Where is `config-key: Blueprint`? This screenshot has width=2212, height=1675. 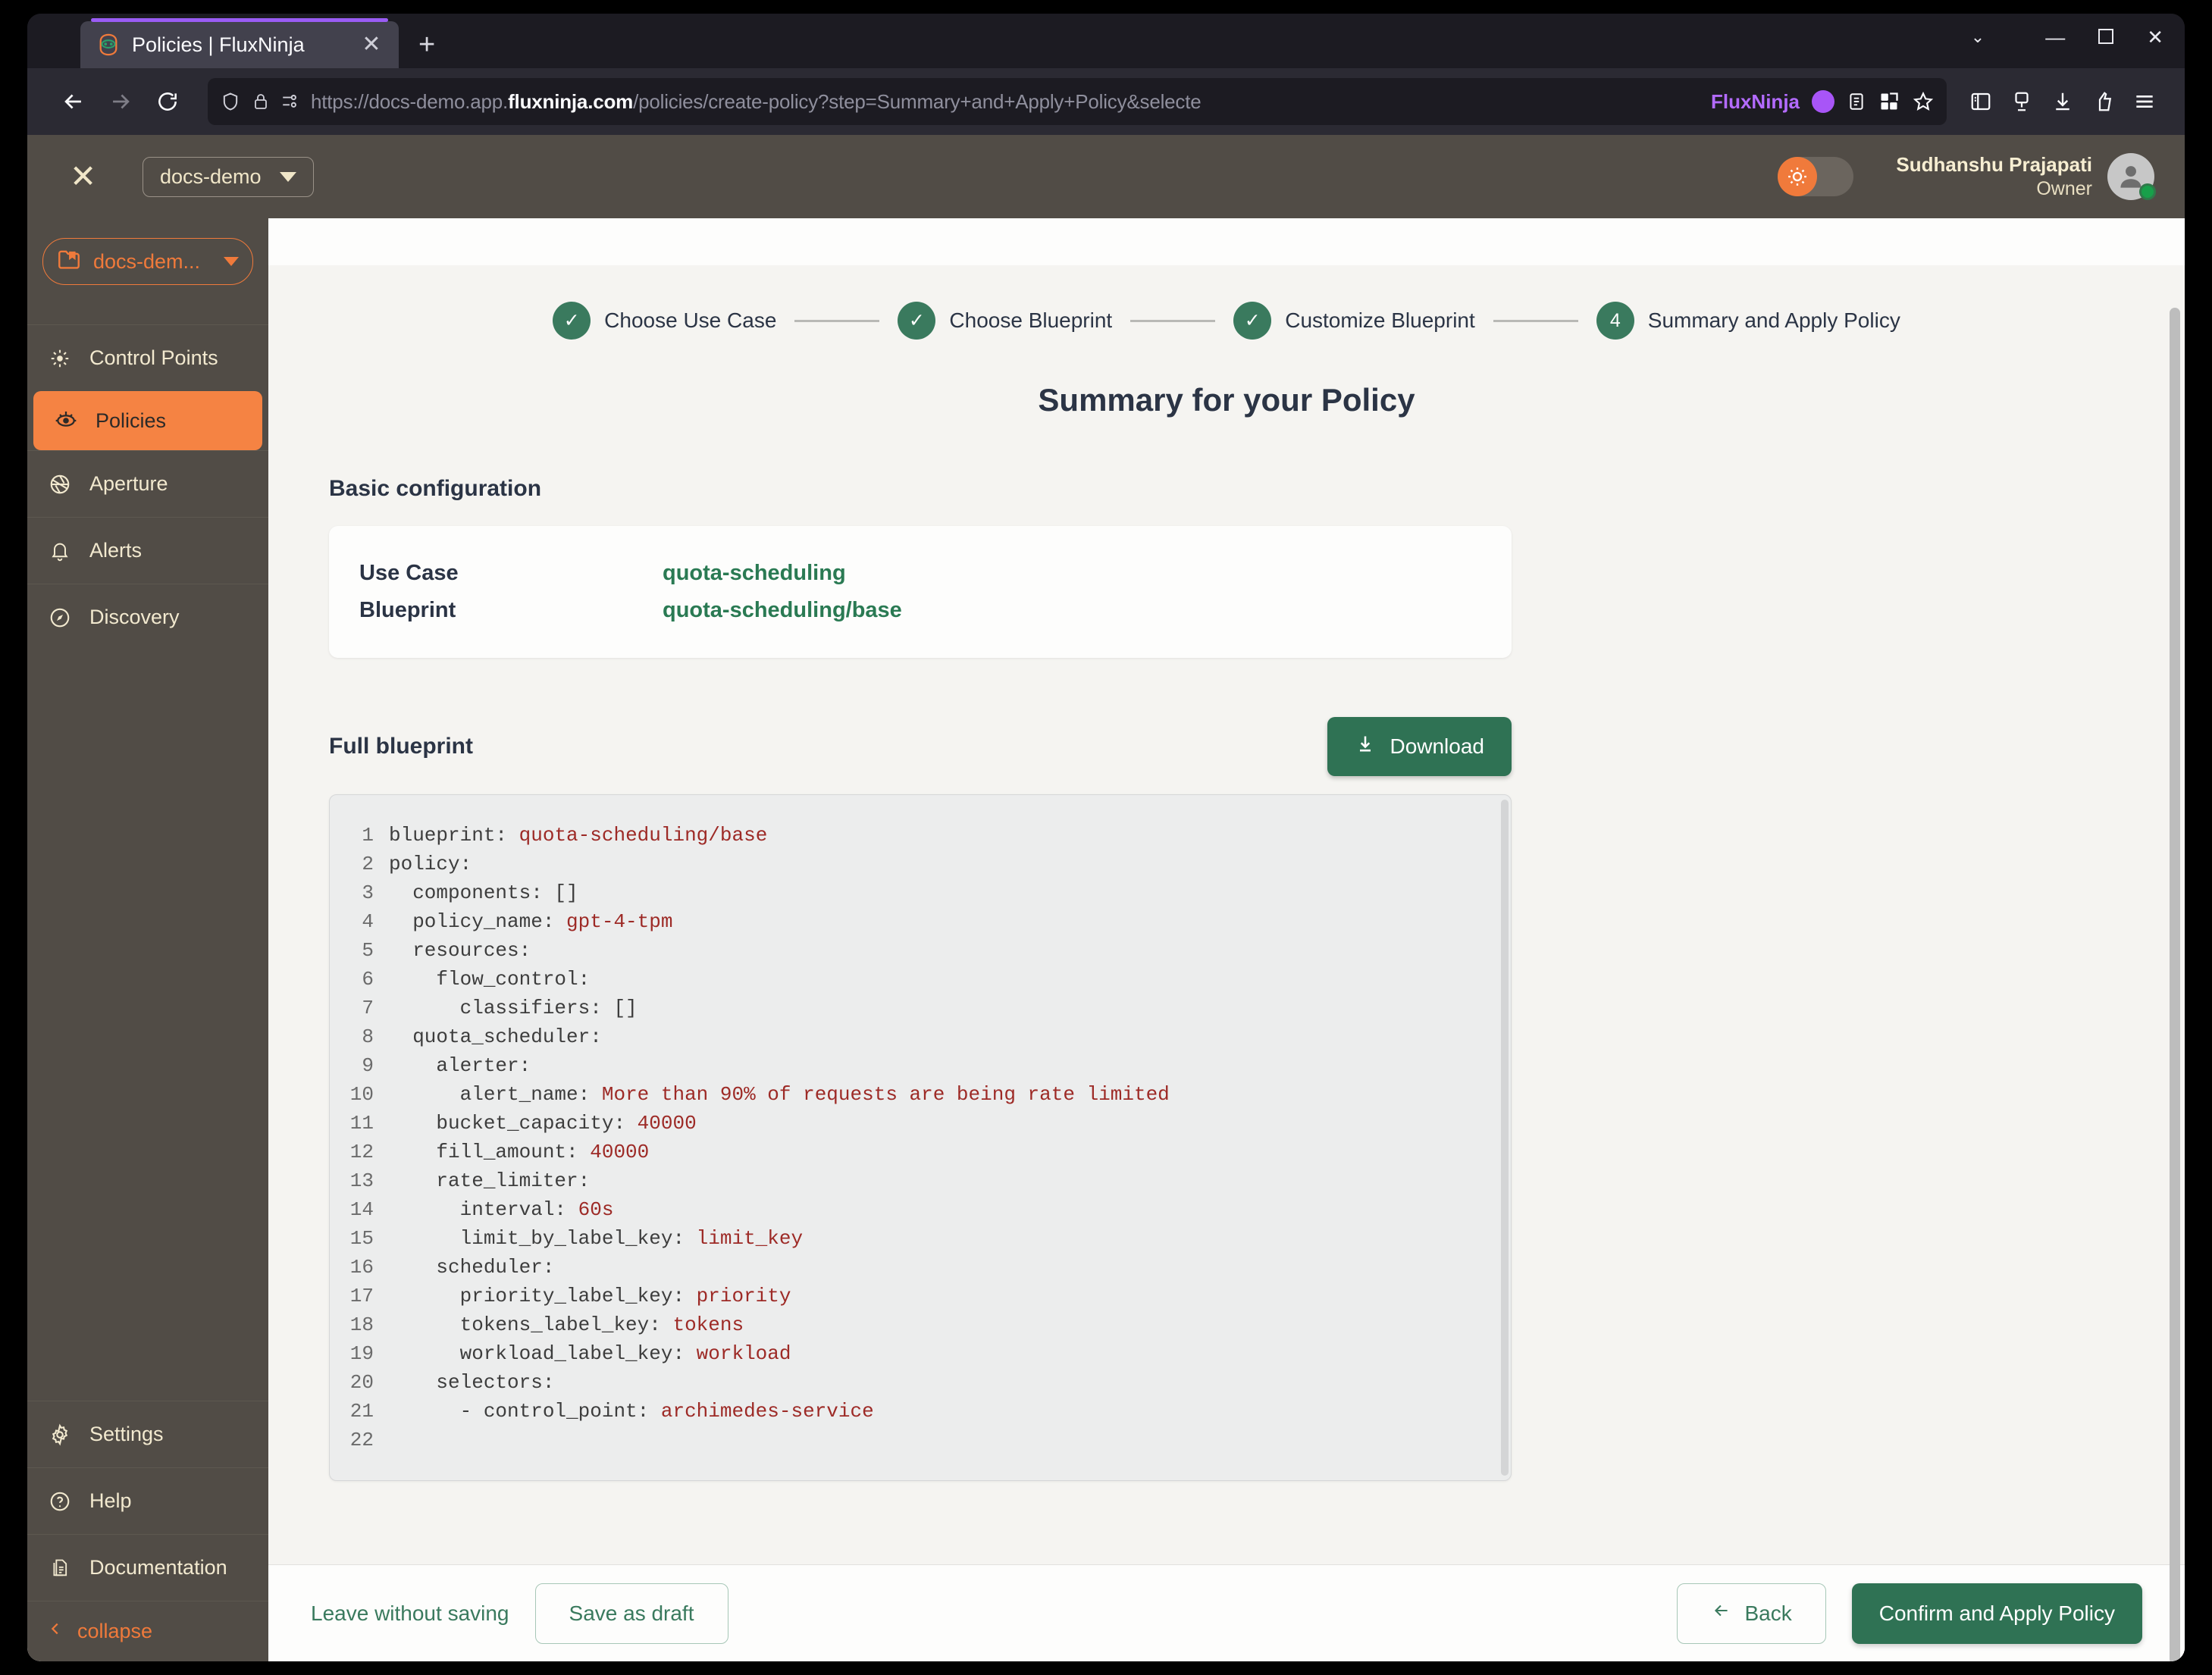
config-key: Blueprint is located at coordinates (407, 610).